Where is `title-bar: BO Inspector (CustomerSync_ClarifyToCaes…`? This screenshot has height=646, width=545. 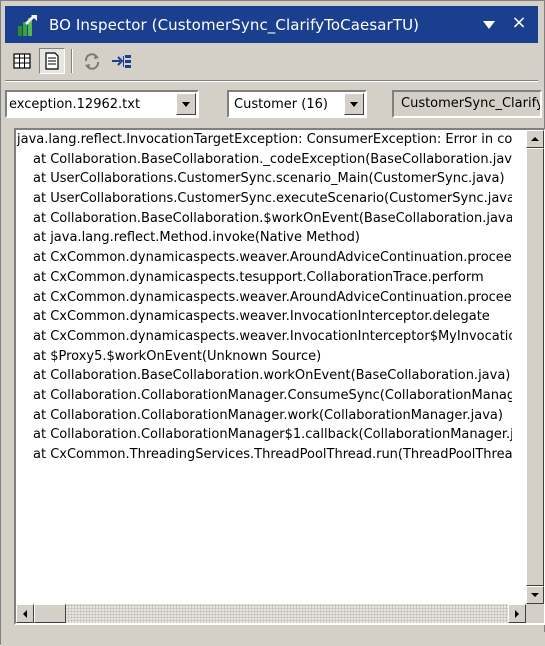 title-bar: BO Inspector (CustomerSync_ClarifyToCaes… is located at coordinates (271, 24).